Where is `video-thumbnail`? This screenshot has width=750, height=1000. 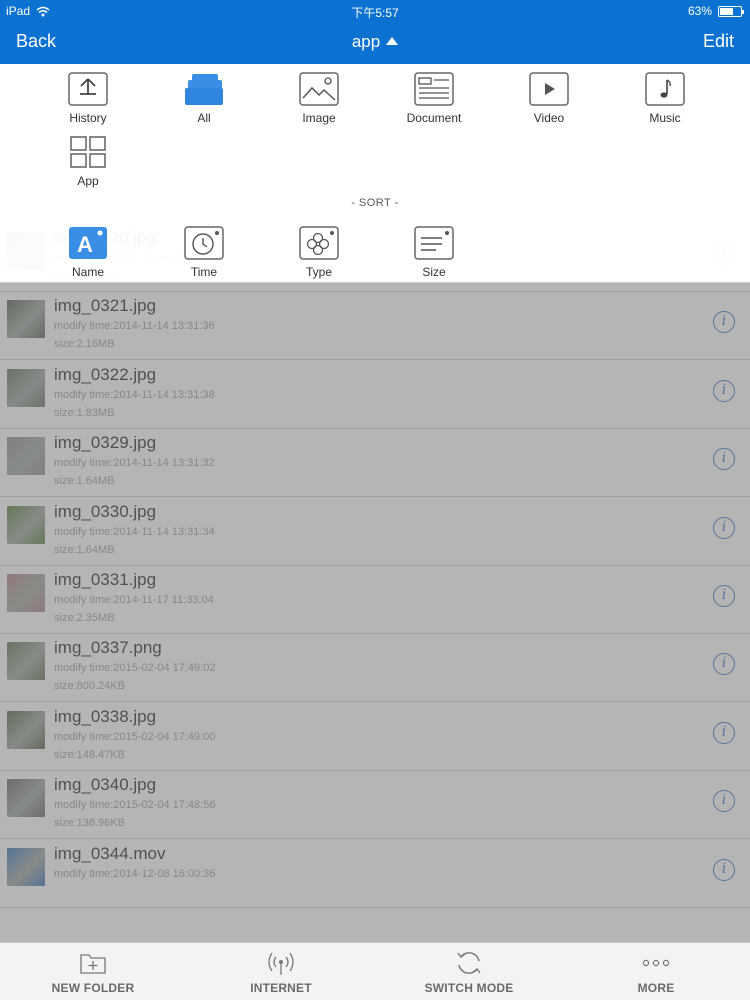
video-thumbnail is located at coordinates (26, 866).